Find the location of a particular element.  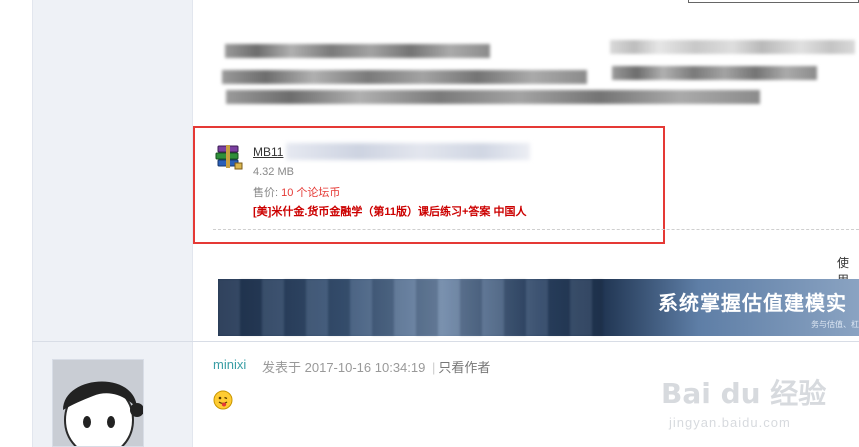

banner-subtext: 务与估值、杠 is located at coordinates (835, 324).